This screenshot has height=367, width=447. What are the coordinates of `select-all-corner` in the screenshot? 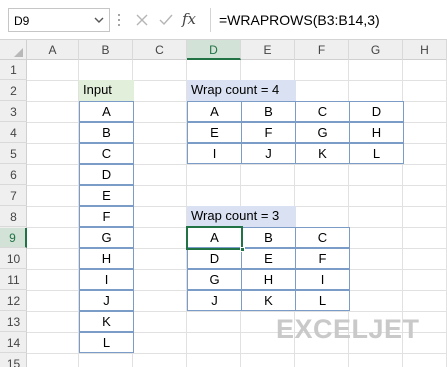 It's located at (13, 50).